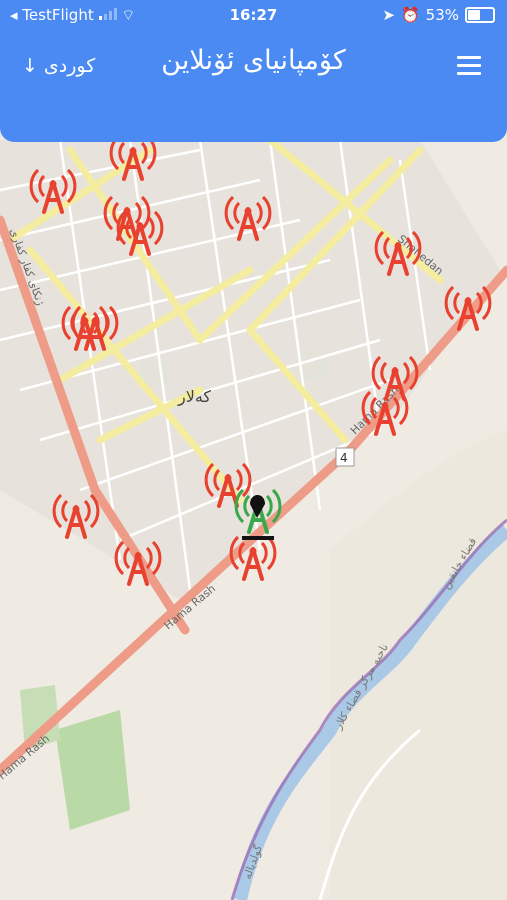 The height and width of the screenshot is (900, 507). I want to click on page-title: کۆمپانیای ئۆنلاین, so click(253, 60).